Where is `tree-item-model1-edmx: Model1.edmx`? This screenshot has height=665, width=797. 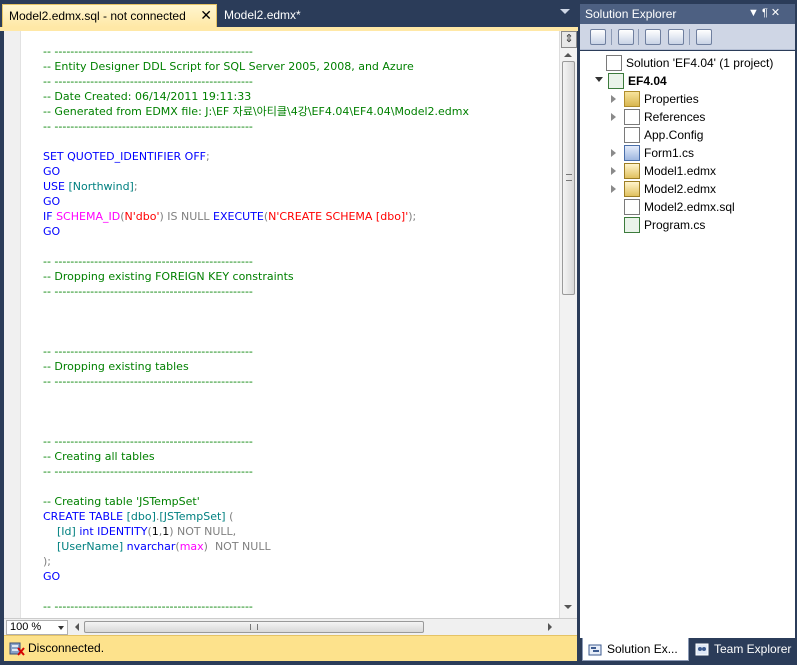
tree-item-model1-edmx: Model1.edmx is located at coordinates (687, 171).